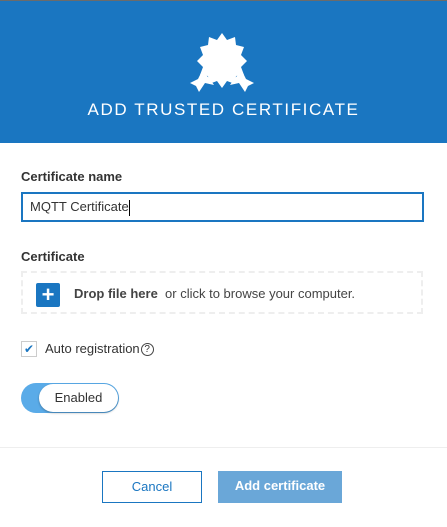 The height and width of the screenshot is (527, 447). What do you see at coordinates (280, 487) in the screenshot?
I see `add-certificate-button: Add certificate` at bounding box center [280, 487].